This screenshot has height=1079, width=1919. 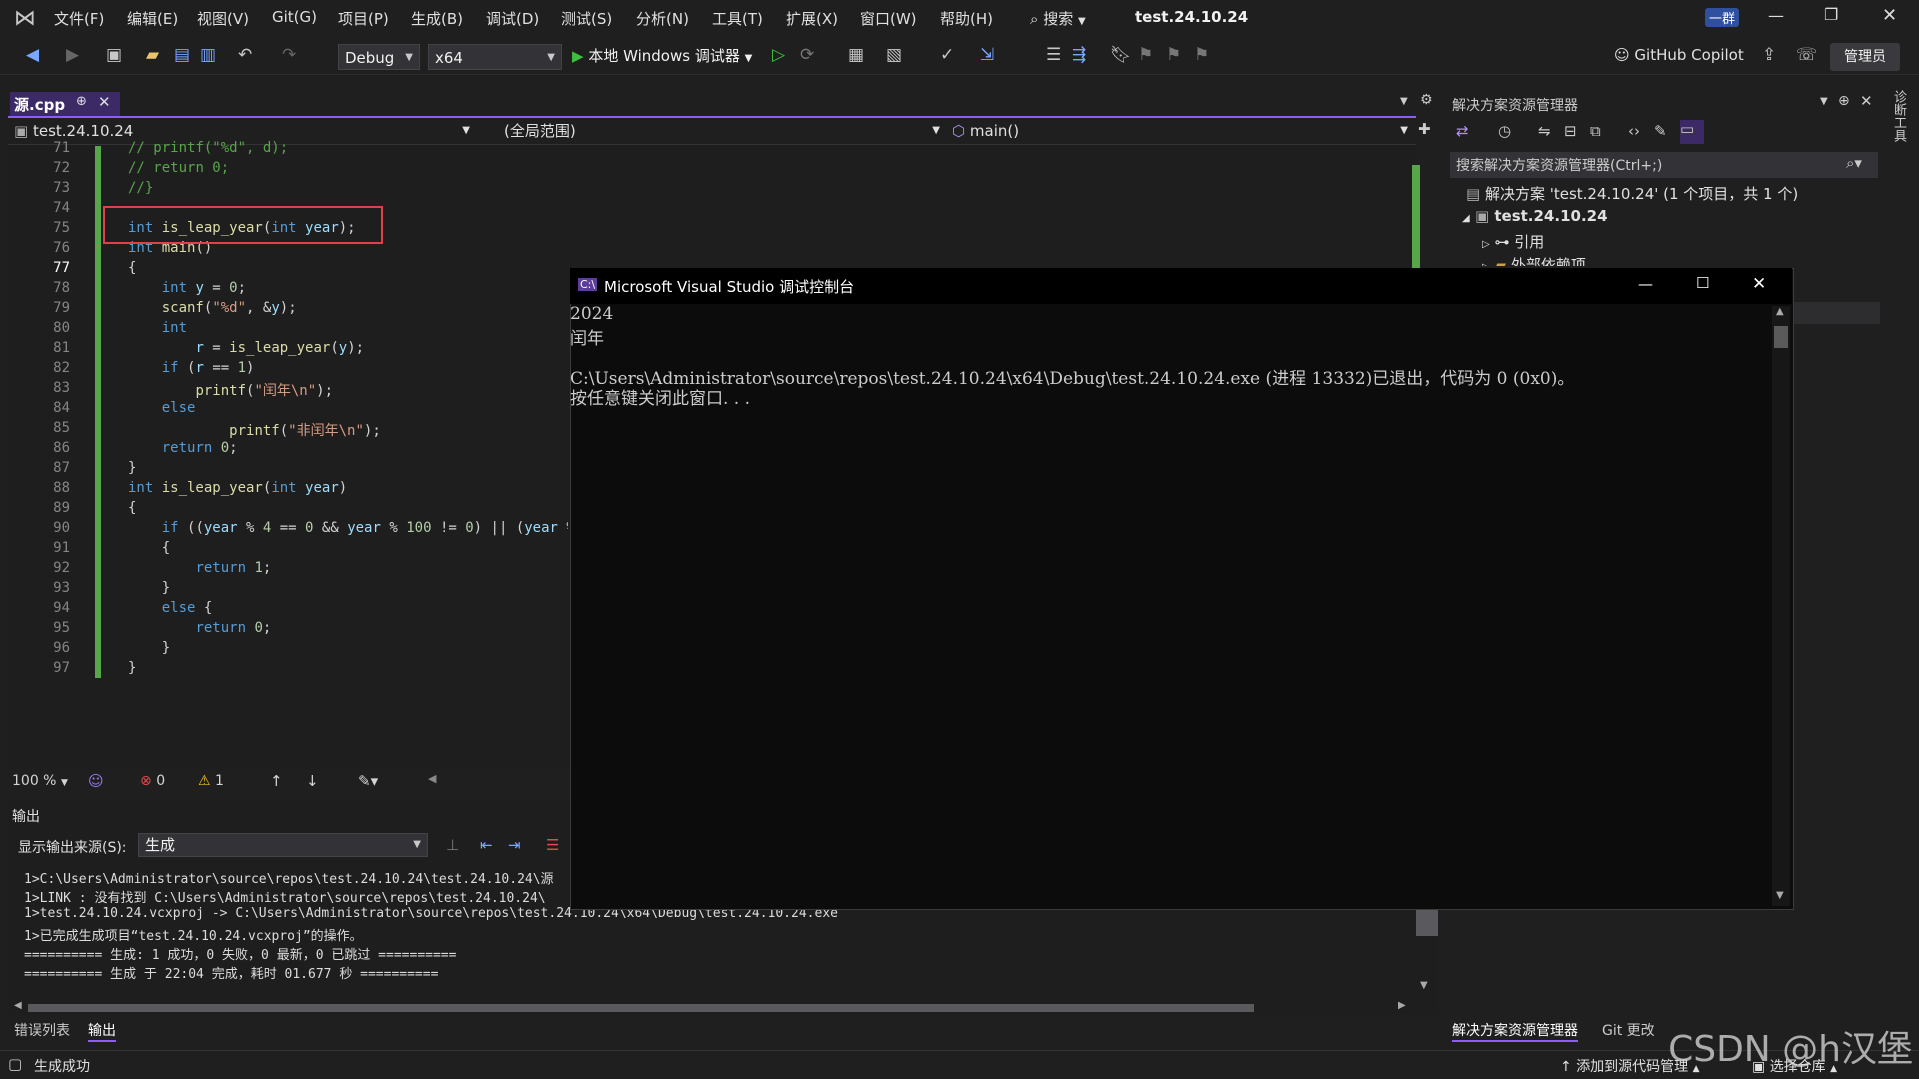 I want to click on open-icon: ▰, so click(x=152, y=55).